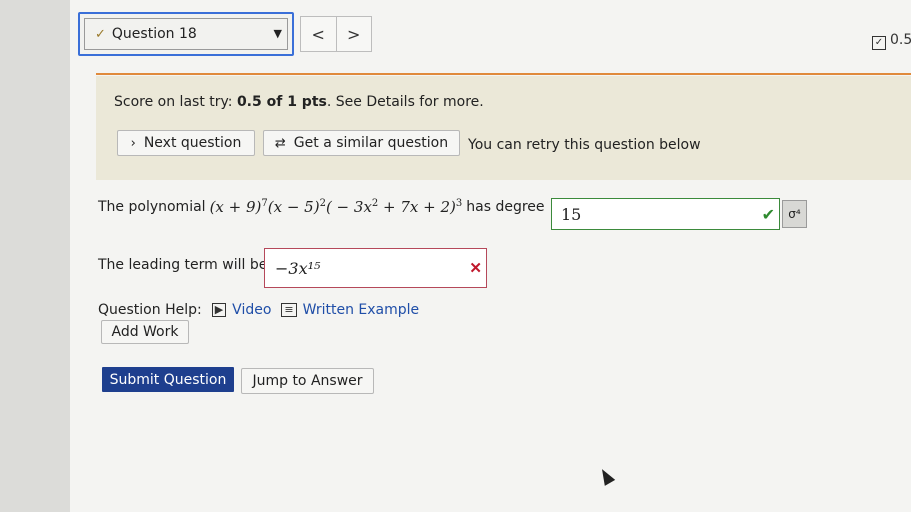  I want to click on checkbox-icon: ✓, so click(879, 43).